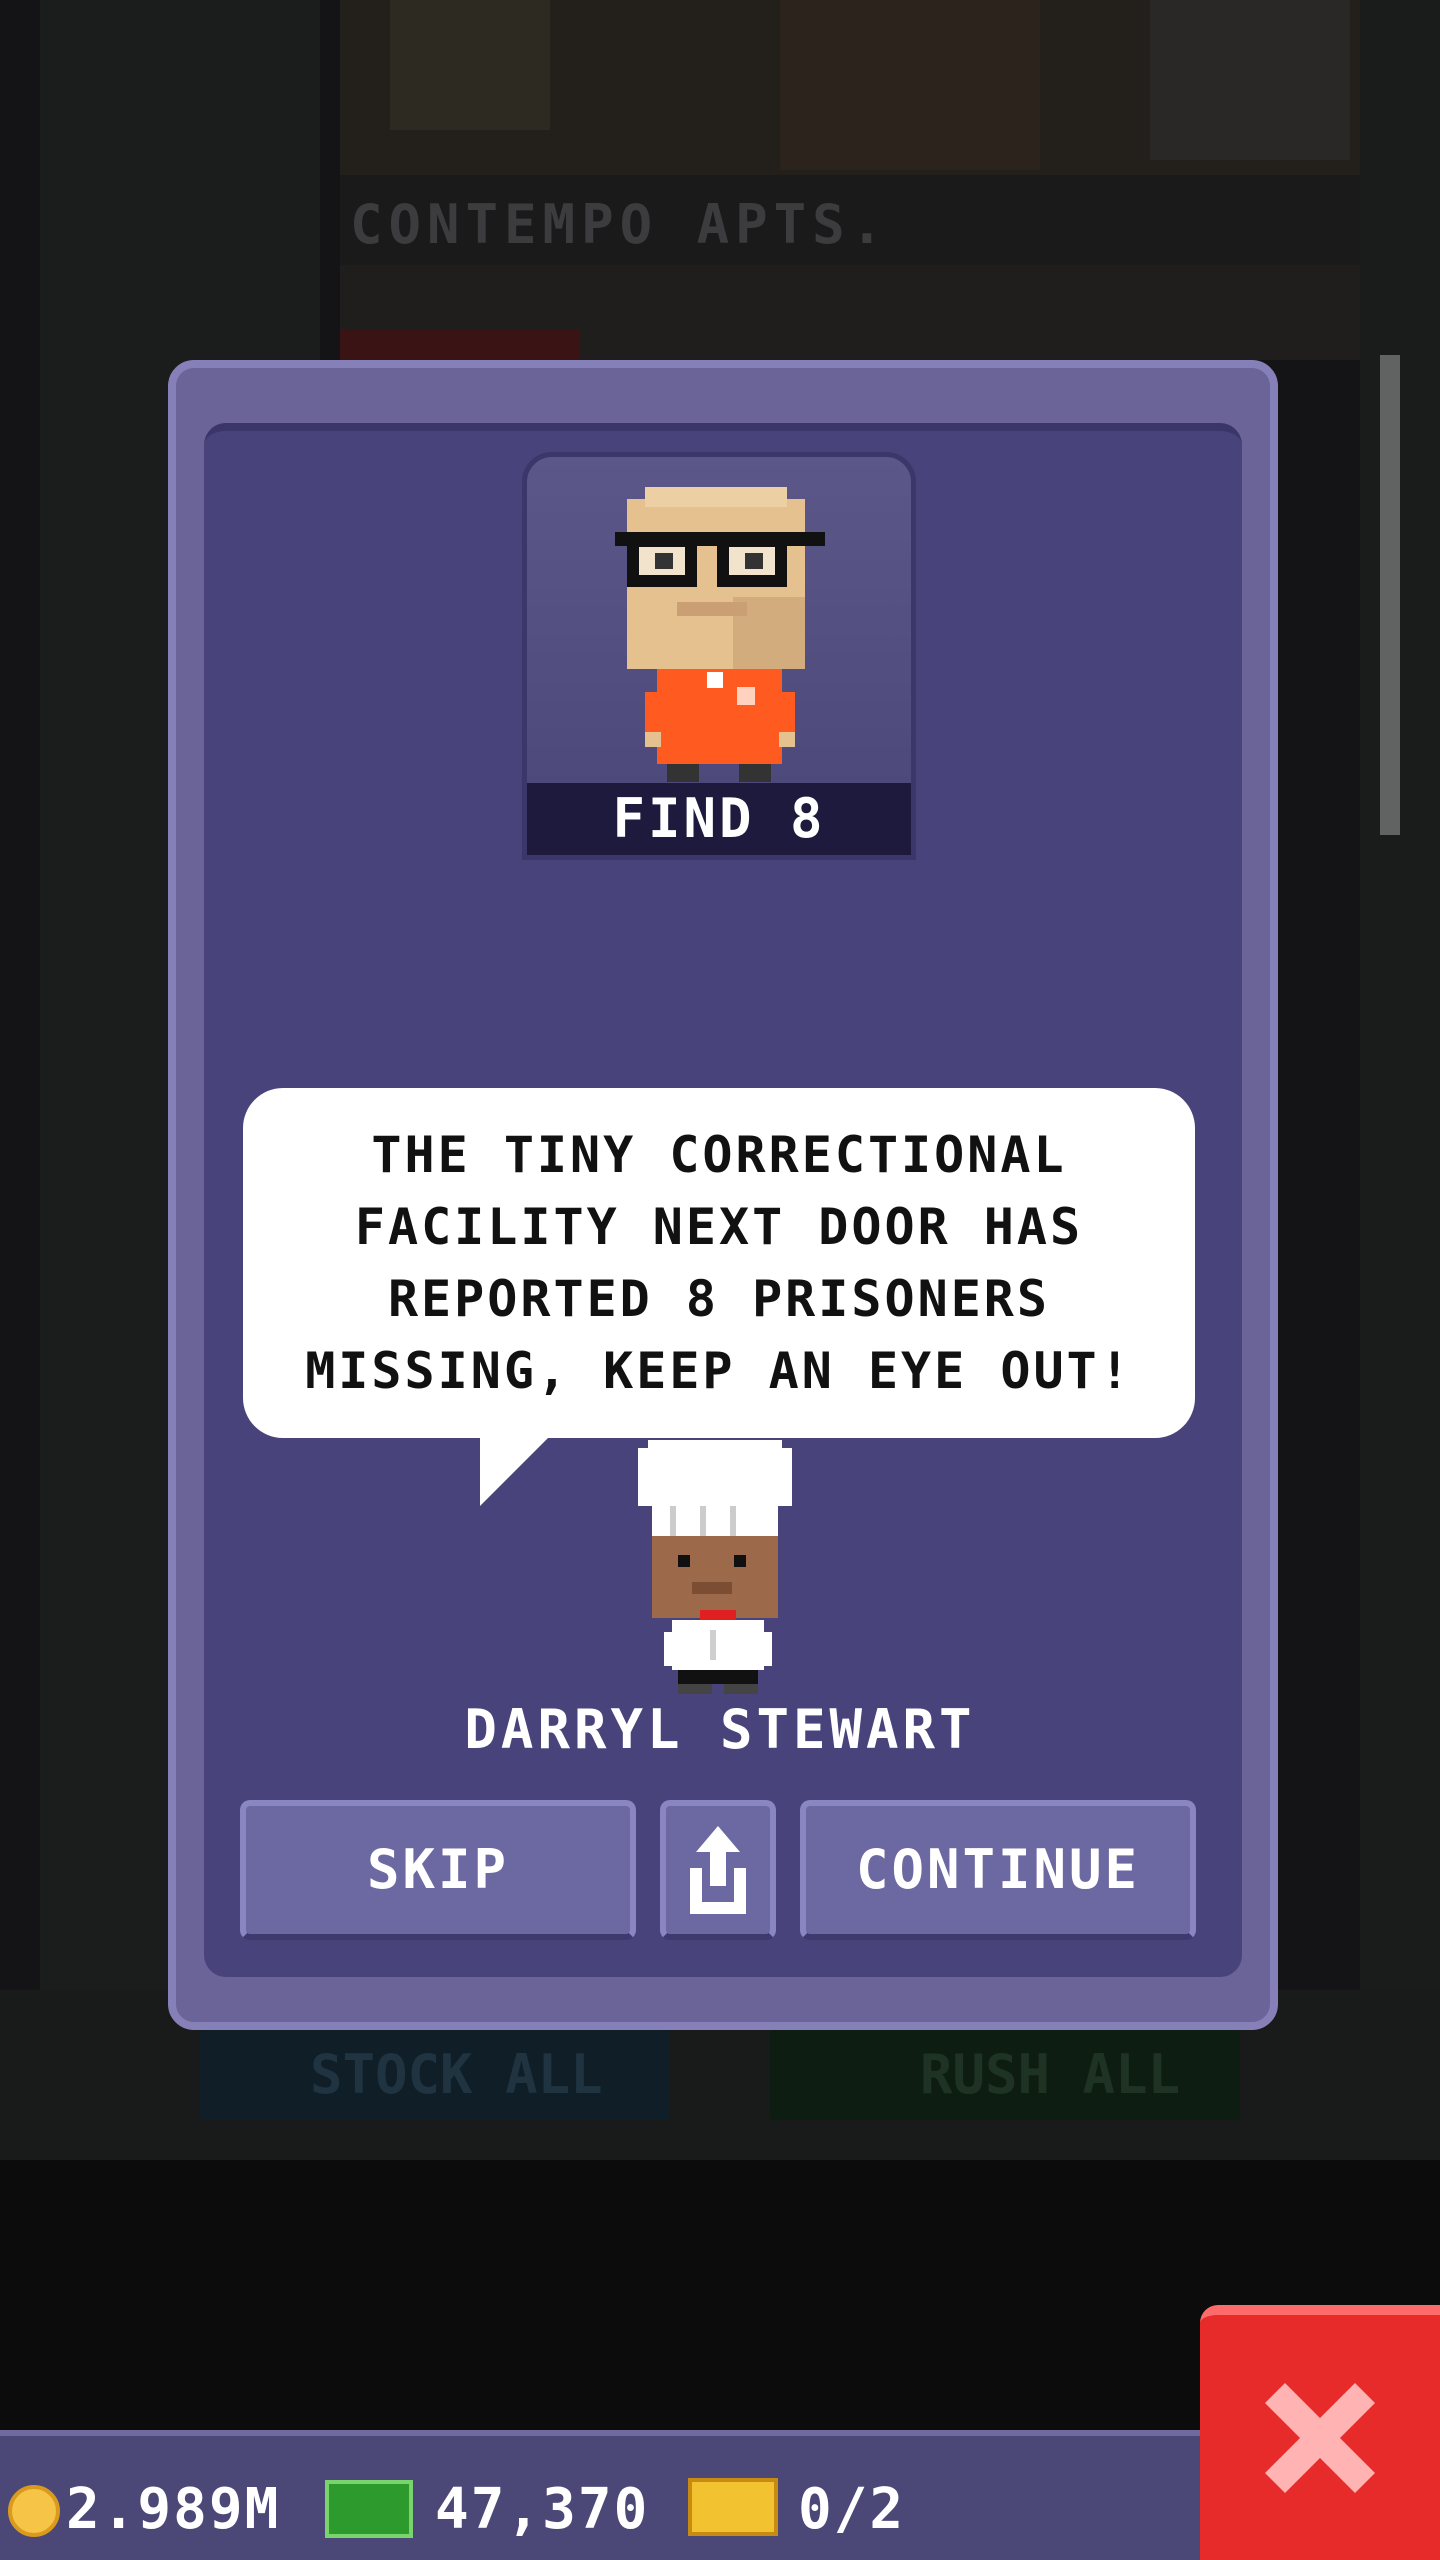 The height and width of the screenshot is (2560, 1440). I want to click on skip-button: SKIP, so click(438, 1870).